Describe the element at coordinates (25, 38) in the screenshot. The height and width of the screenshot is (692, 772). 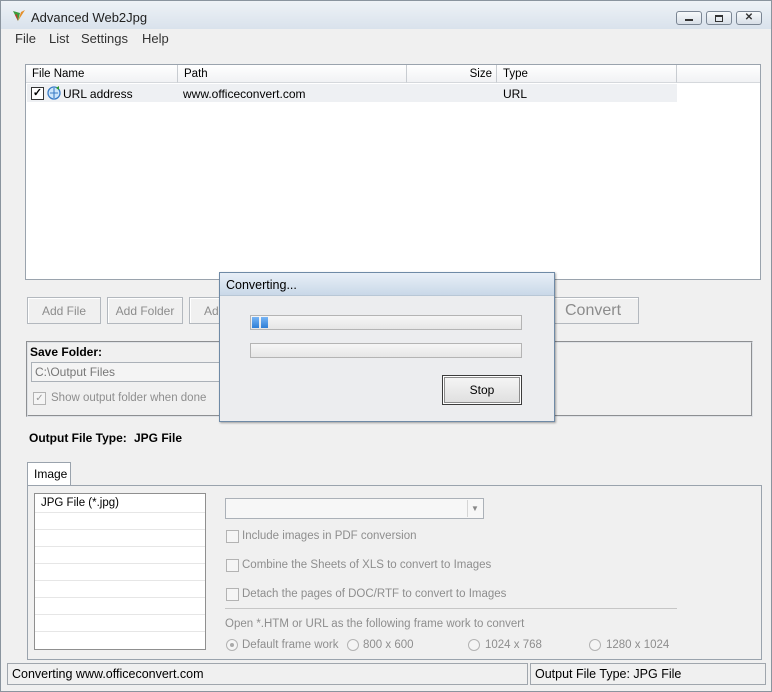
I see `menu-file: File` at that location.